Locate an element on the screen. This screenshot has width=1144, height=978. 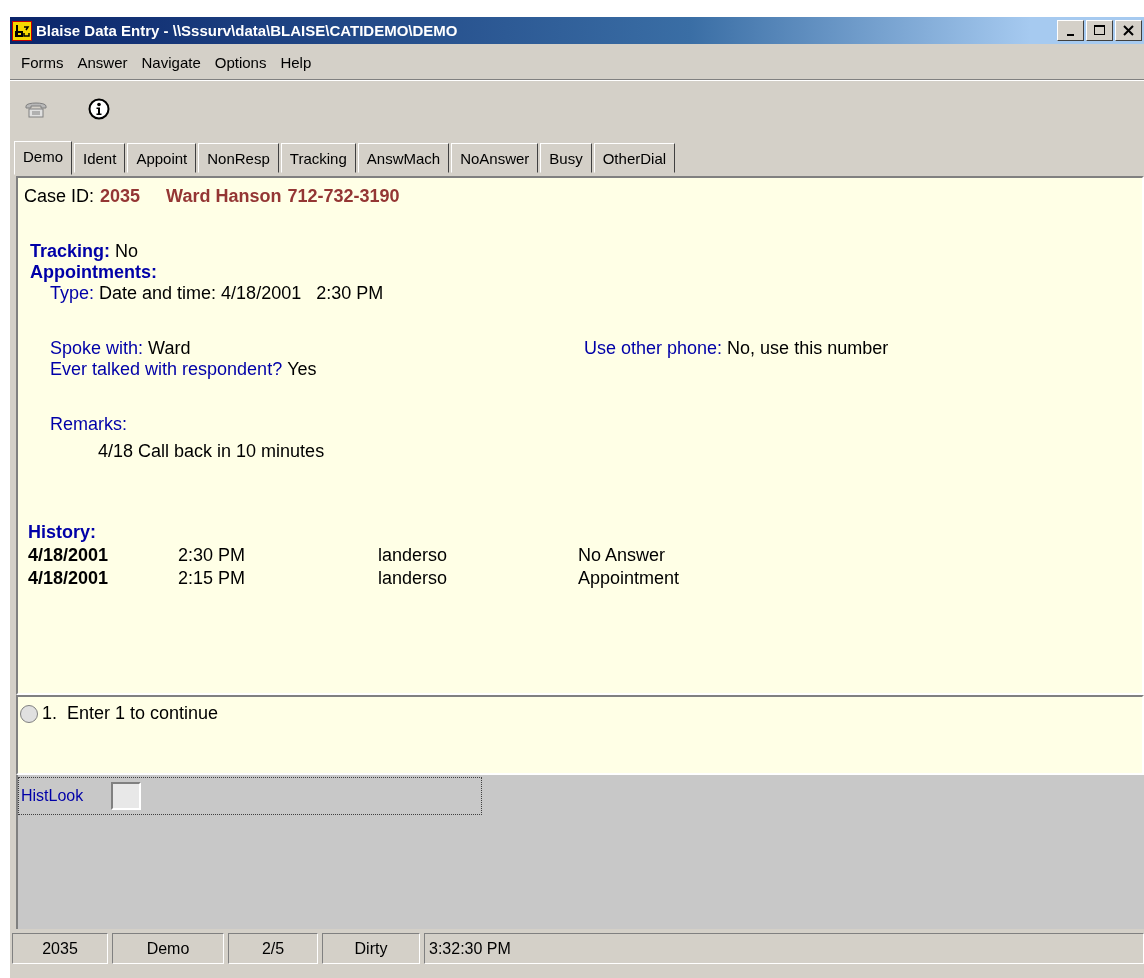
field-label: HistLook is located at coordinates (52, 796).